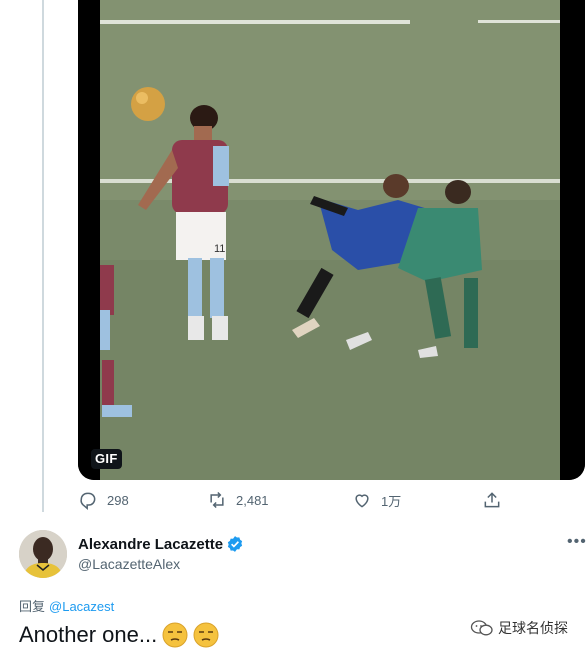 The height and width of the screenshot is (654, 587). I want to click on share-button, so click(496, 500).